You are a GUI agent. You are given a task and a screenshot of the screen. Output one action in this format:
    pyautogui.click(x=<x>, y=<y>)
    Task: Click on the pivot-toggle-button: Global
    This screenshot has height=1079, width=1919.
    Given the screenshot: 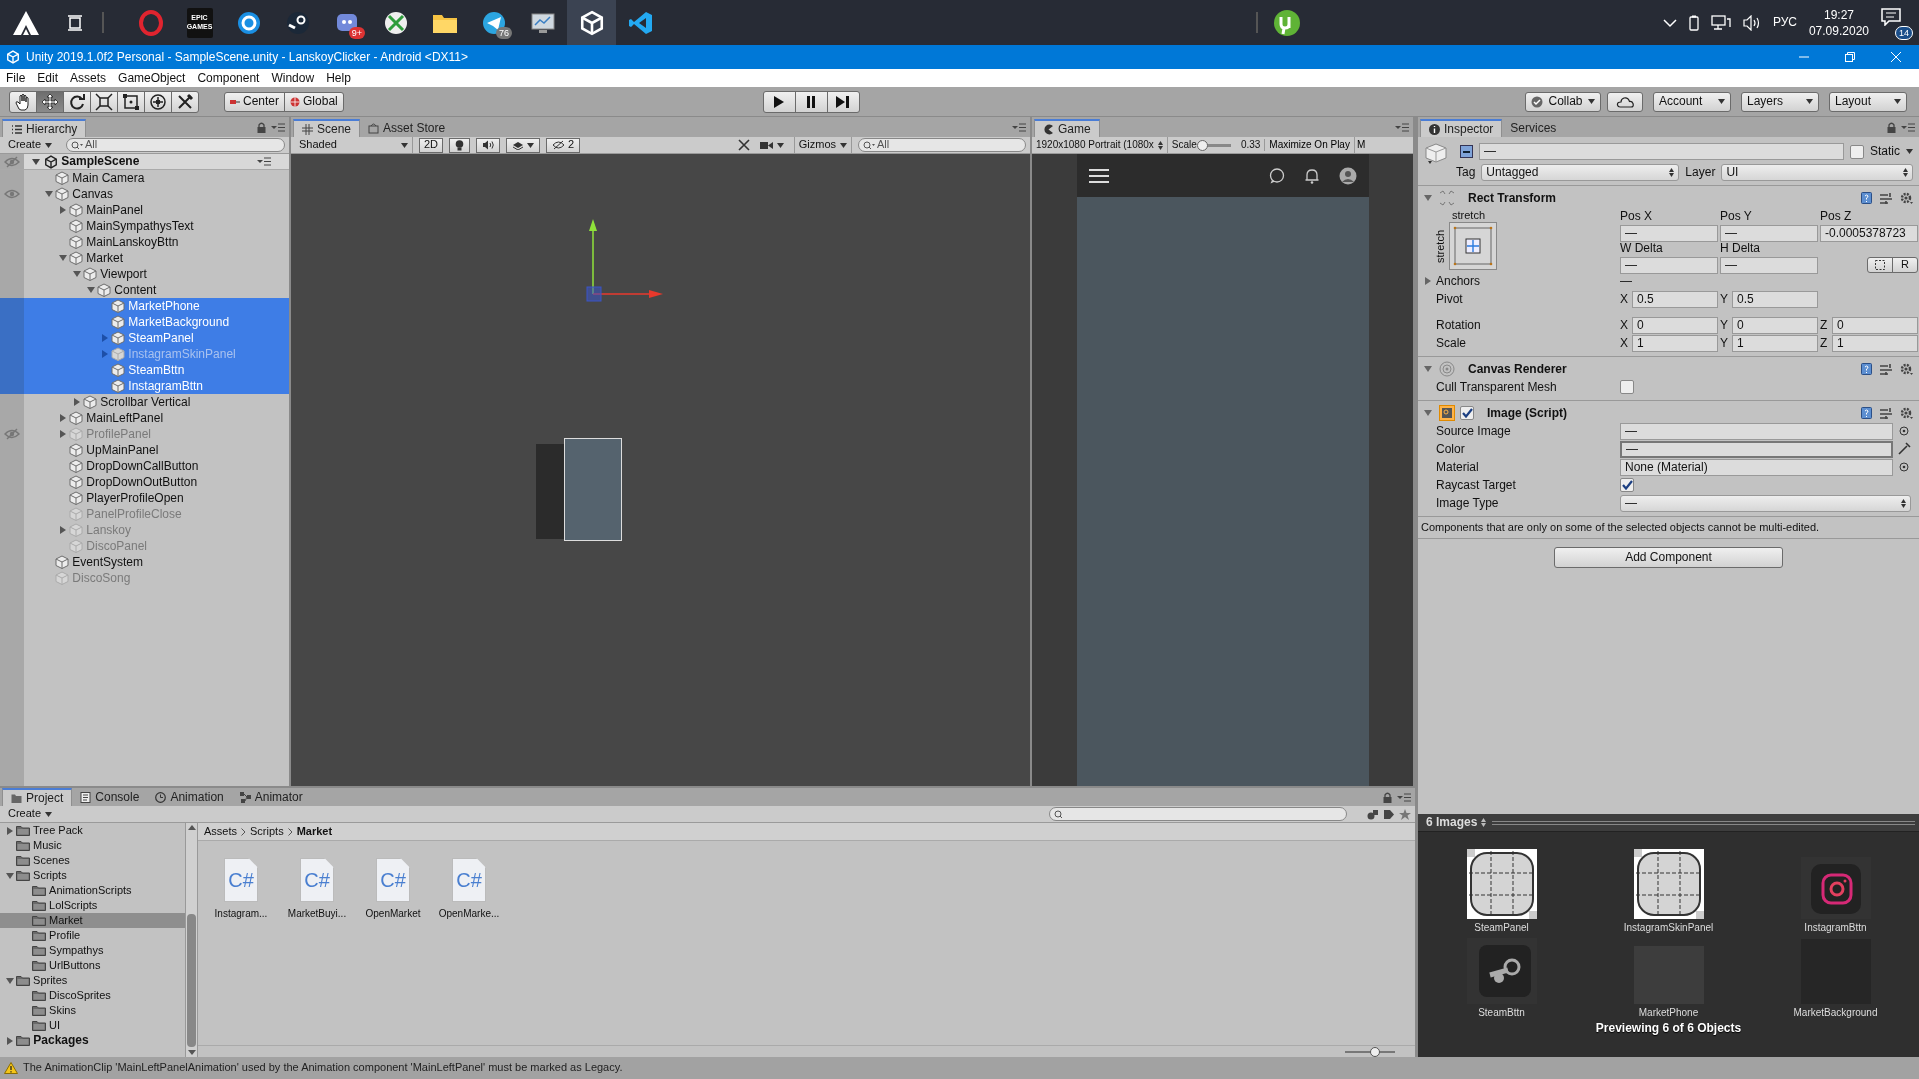 What is the action you would take?
    pyautogui.click(x=314, y=101)
    